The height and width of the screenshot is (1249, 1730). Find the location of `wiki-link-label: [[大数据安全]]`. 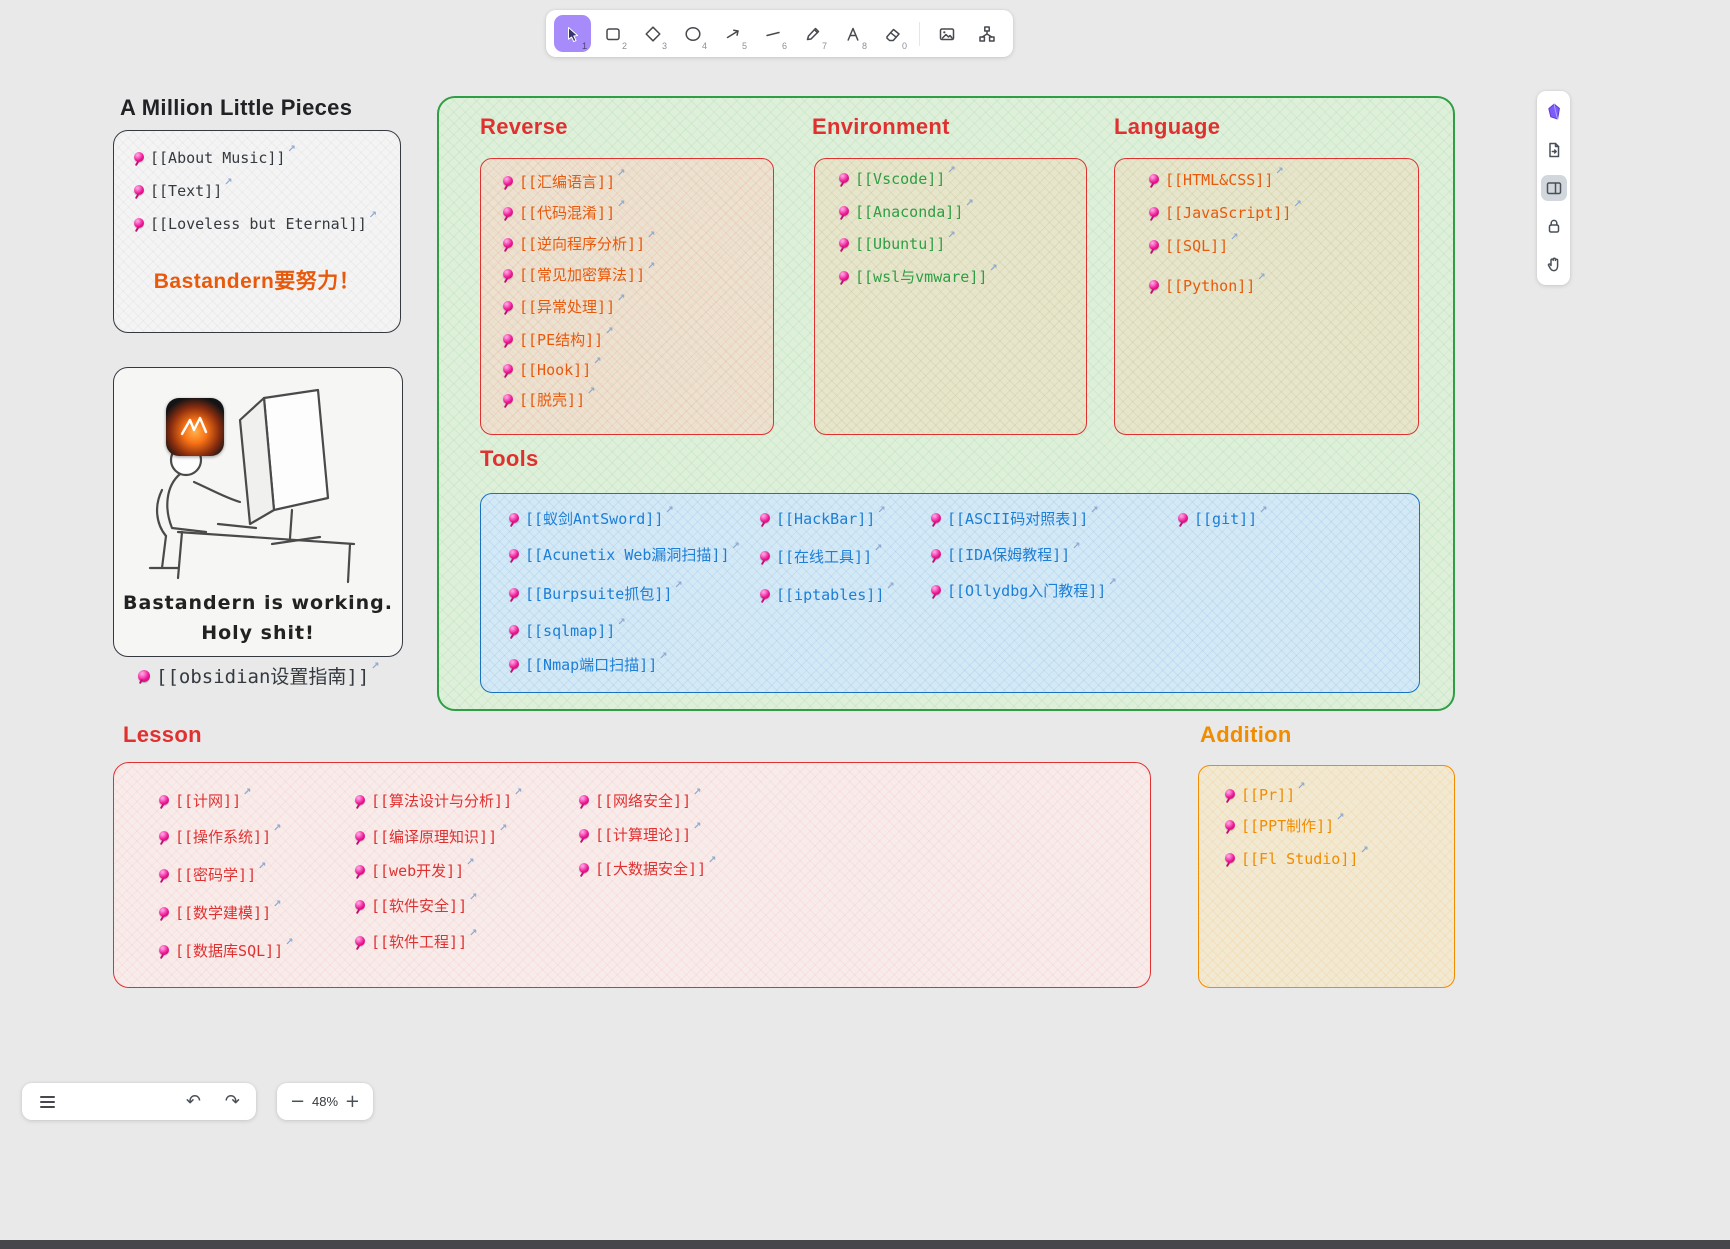

wiki-link-label: [[大数据安全]] is located at coordinates (651, 869).